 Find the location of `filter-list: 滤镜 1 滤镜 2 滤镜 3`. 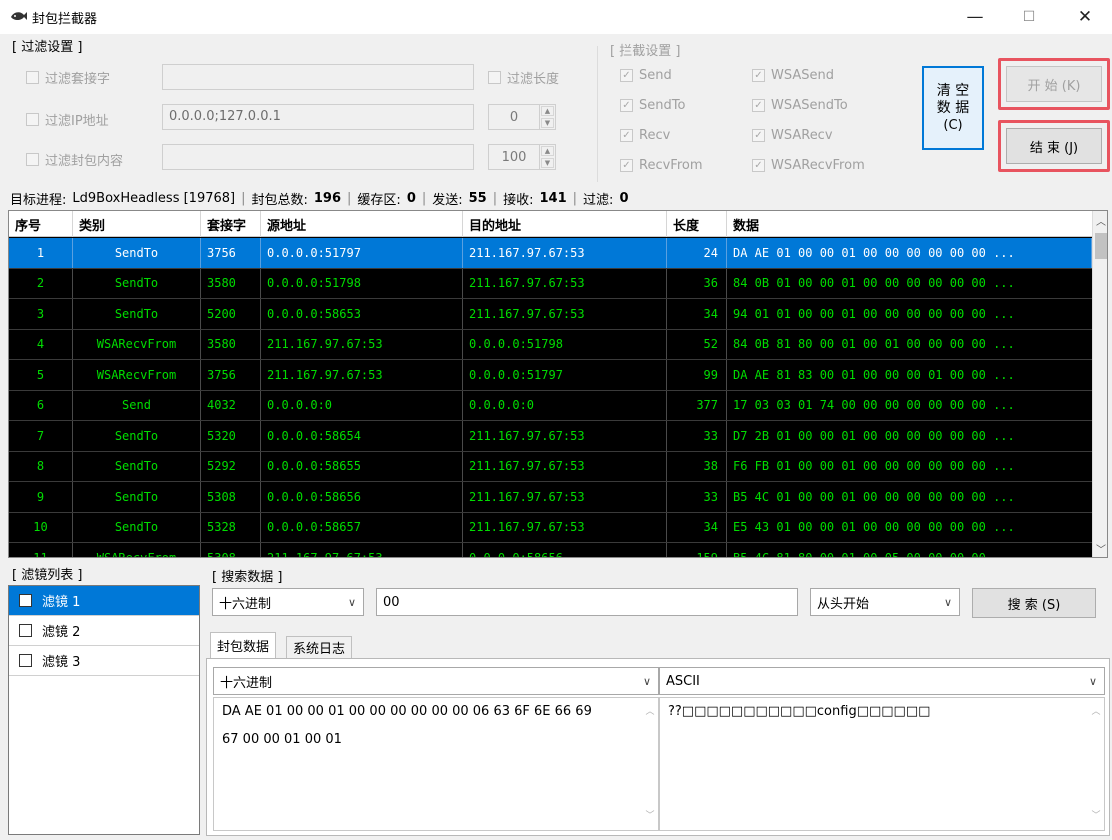

filter-list: 滤镜 1 滤镜 2 滤镜 3 is located at coordinates (104, 710).